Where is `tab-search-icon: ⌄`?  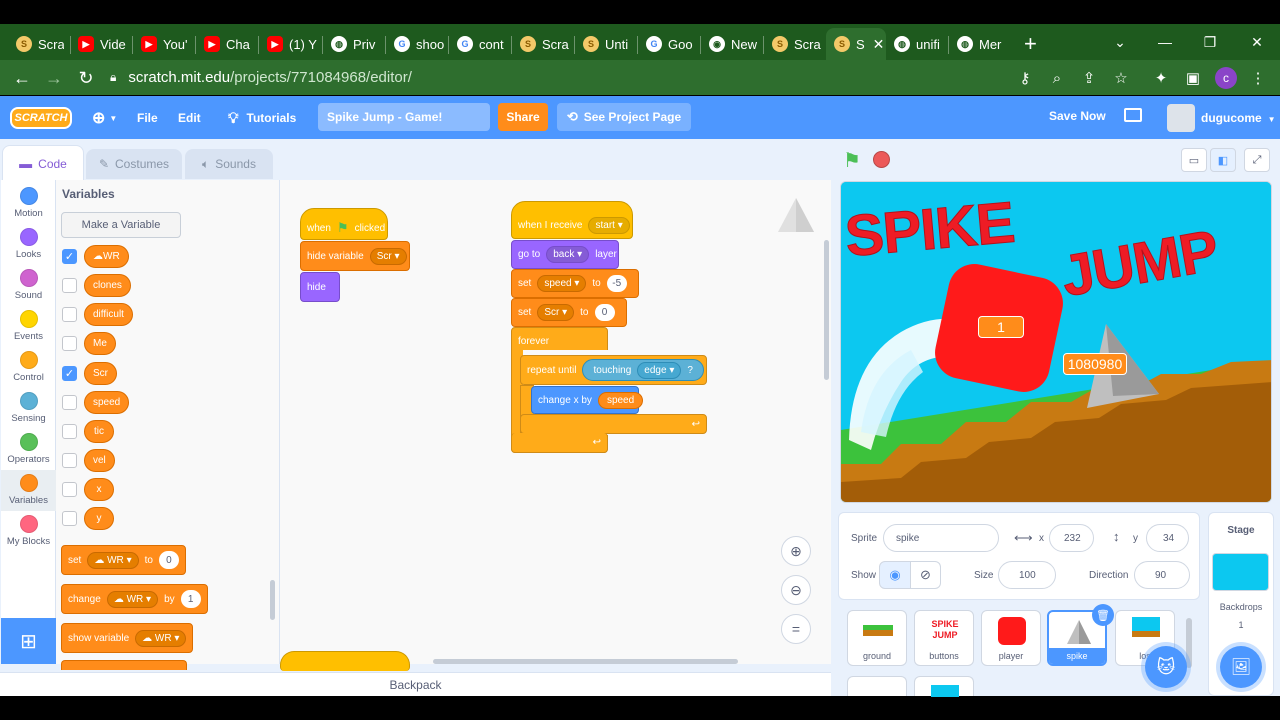
tab-search-icon: ⌄ is located at coordinates (1120, 42).